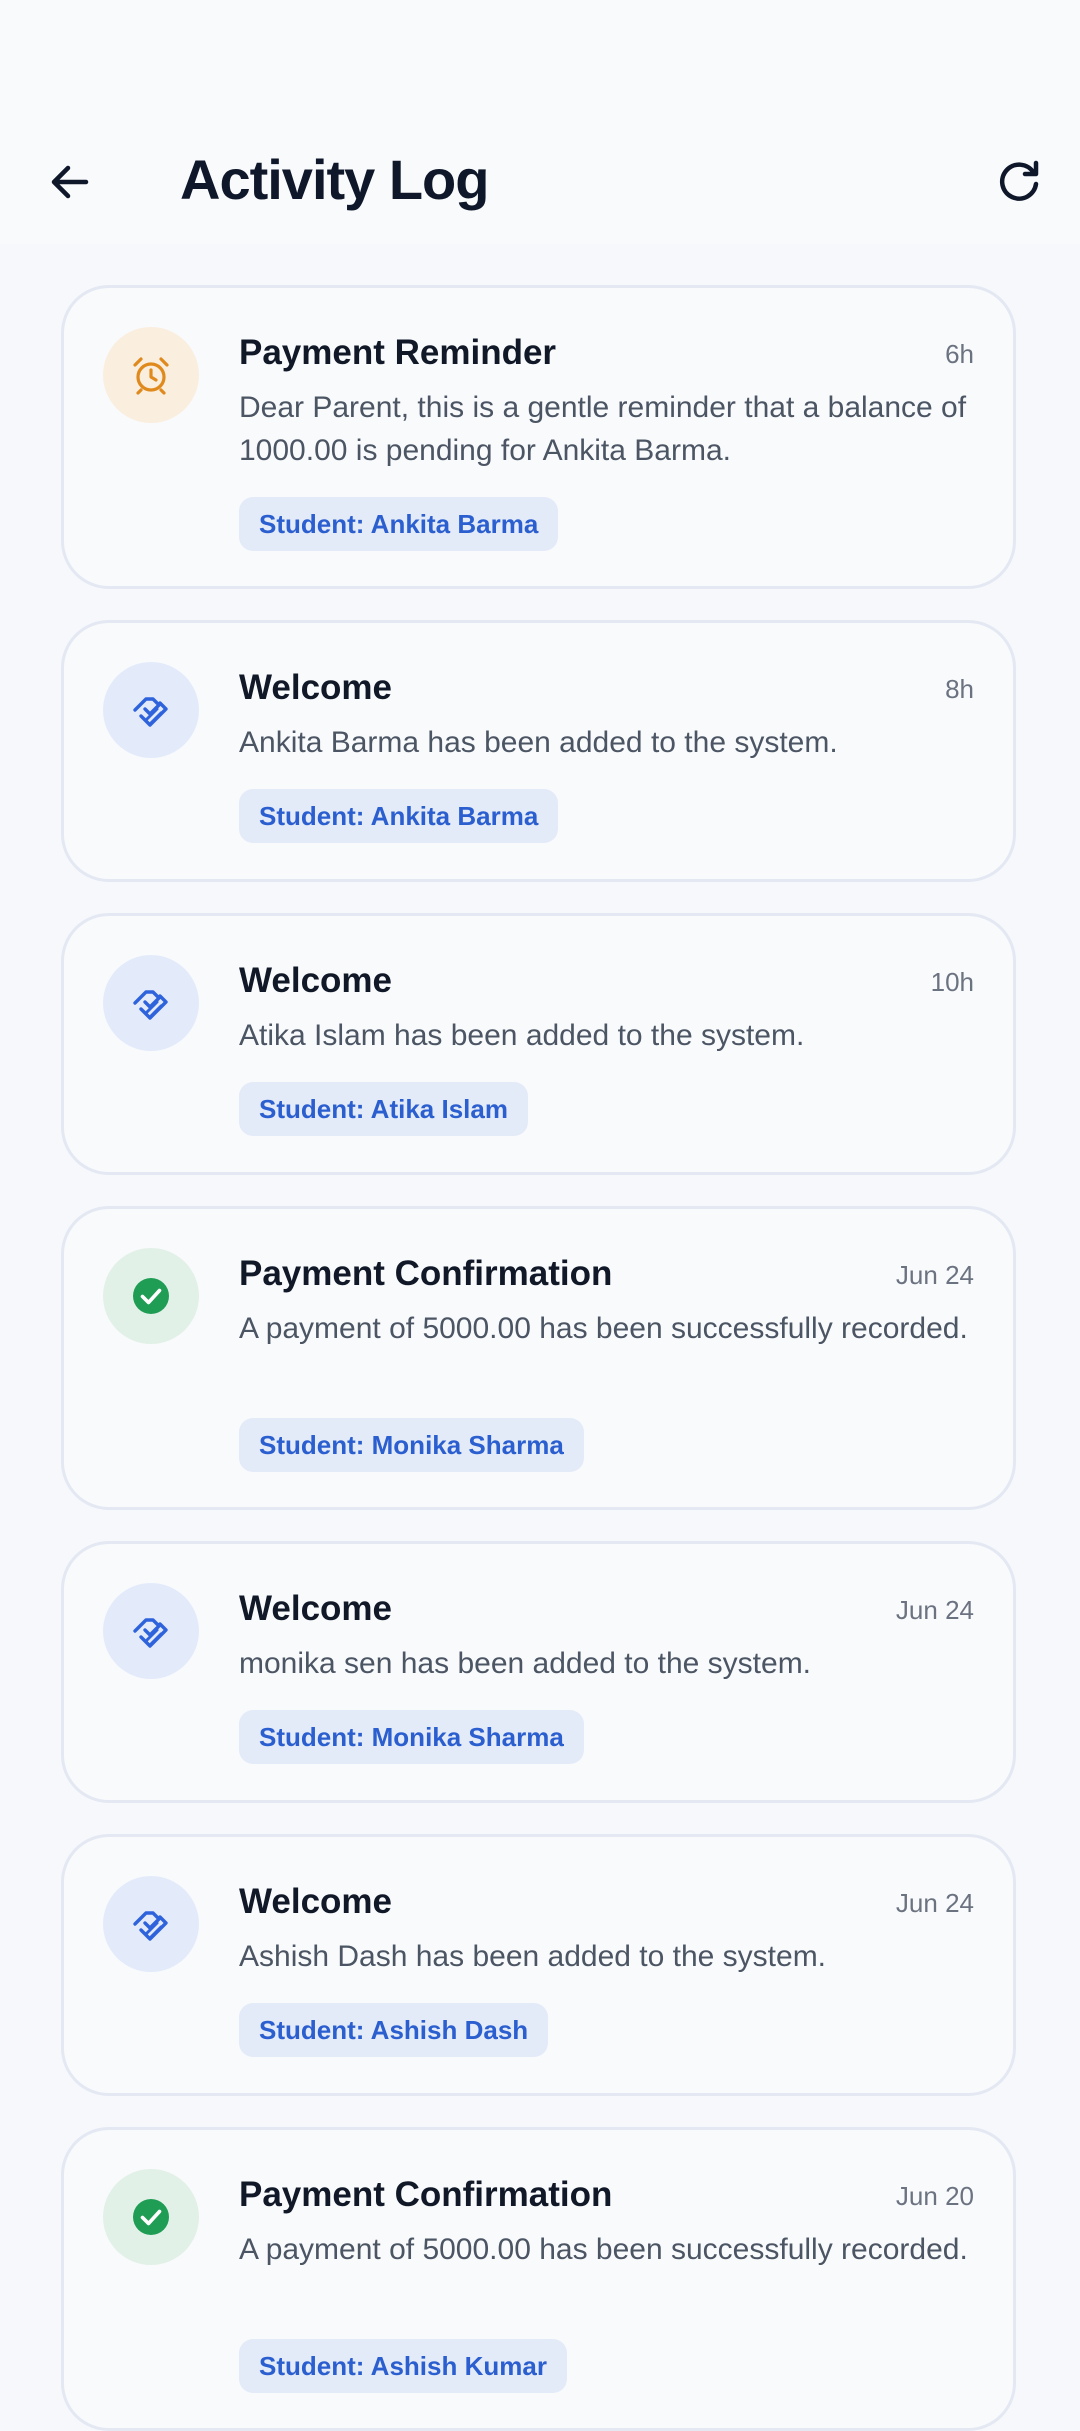 The width and height of the screenshot is (1080, 2431). I want to click on refresh-icon, so click(1020, 182).